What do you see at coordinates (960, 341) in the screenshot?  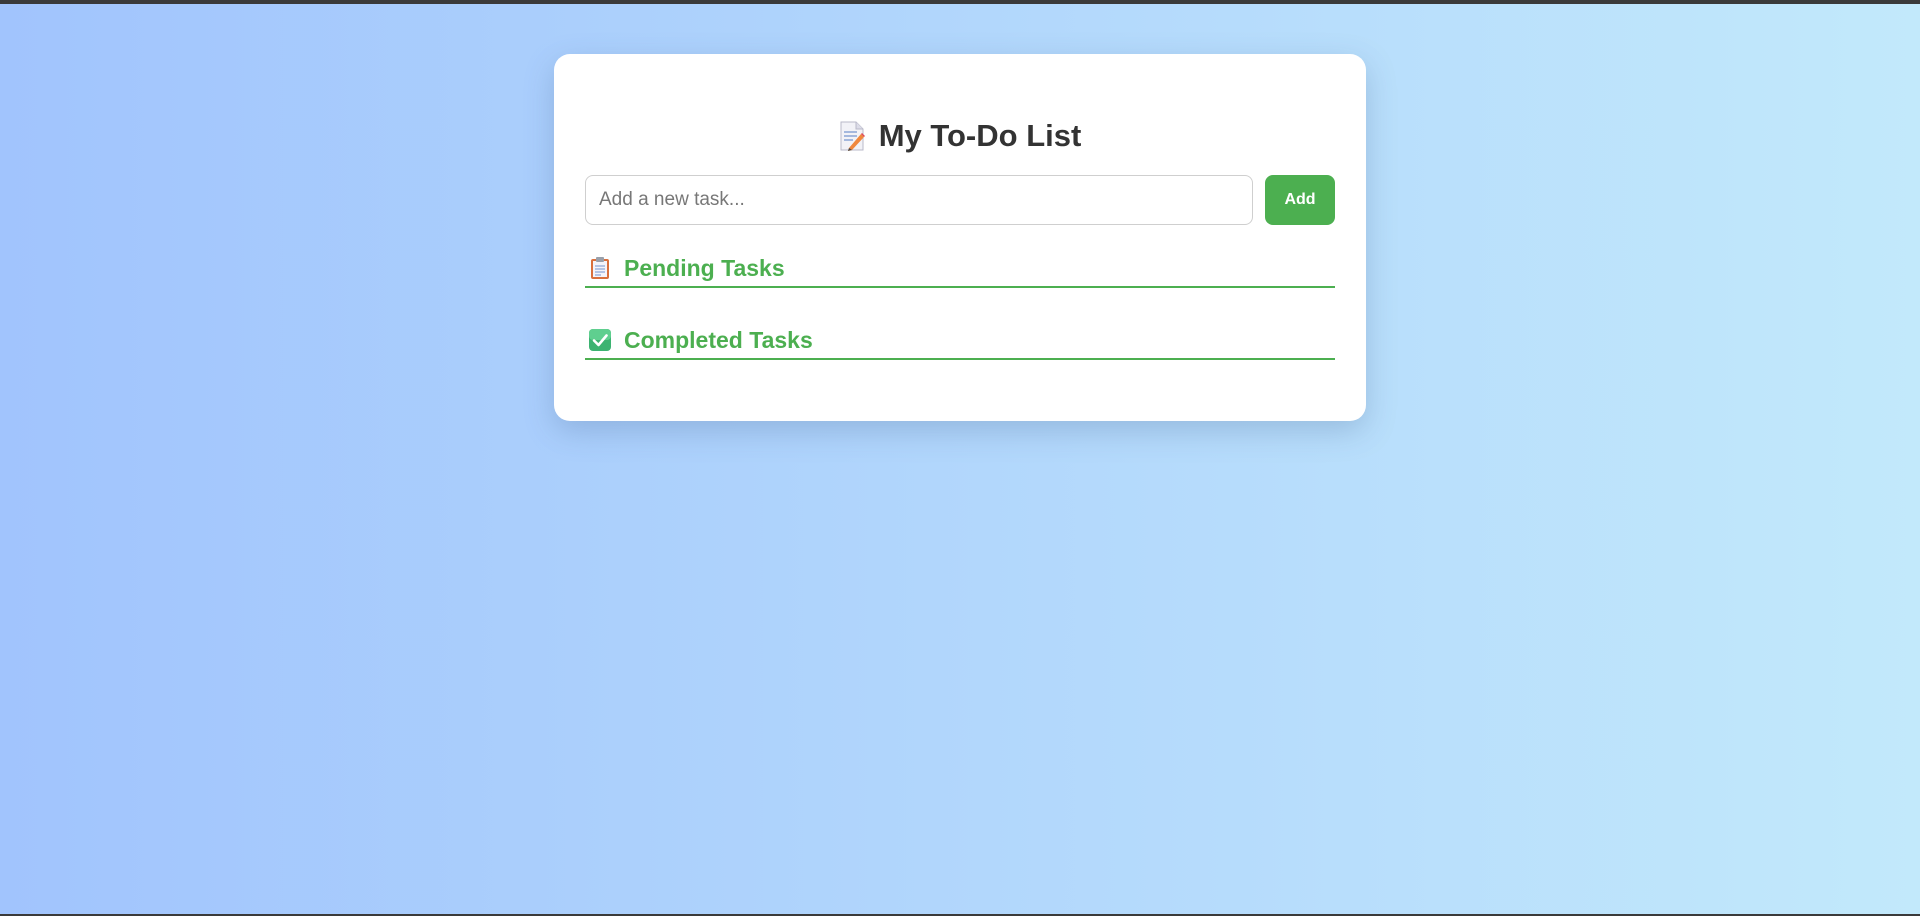 I see `completed-tasks-header: Completed Tasks` at bounding box center [960, 341].